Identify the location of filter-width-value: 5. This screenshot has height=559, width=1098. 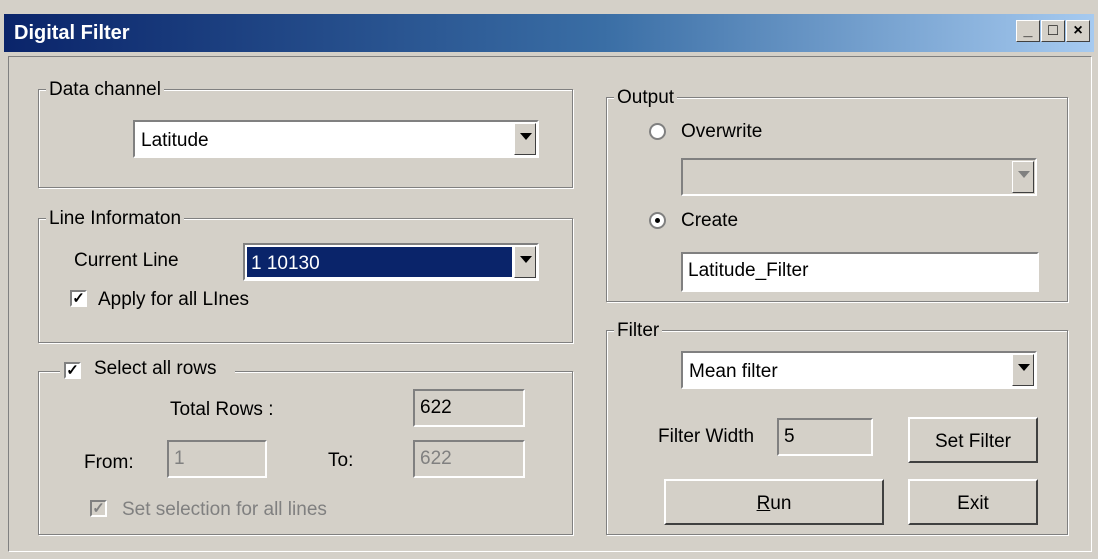
(789, 436).